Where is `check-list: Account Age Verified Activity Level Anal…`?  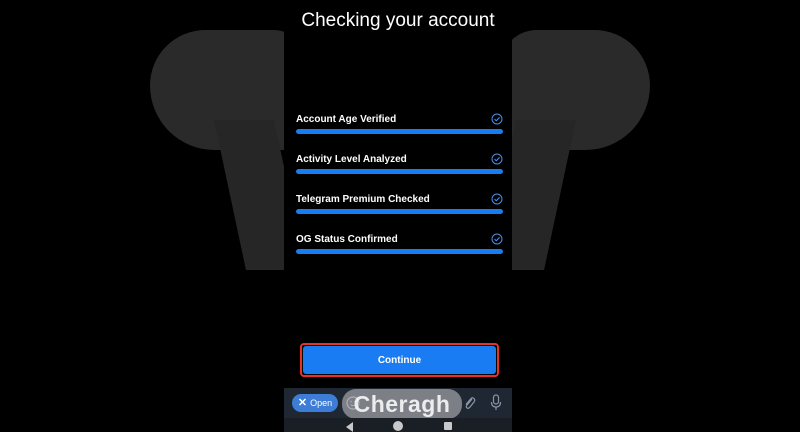 check-list: Account Age Verified Activity Level Anal… is located at coordinates (399, 192).